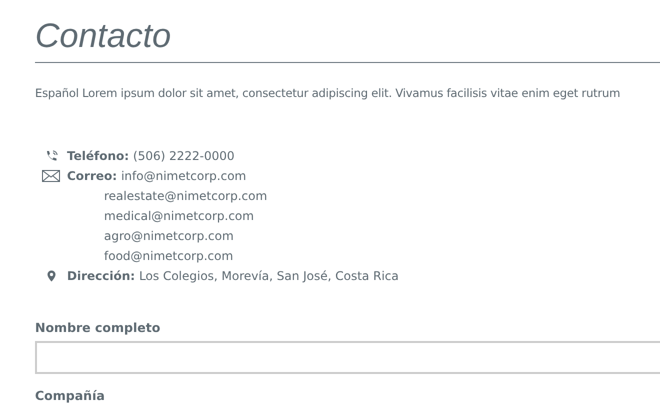 This screenshot has width=660, height=412. What do you see at coordinates (179, 217) in the screenshot?
I see `contact-value: medical@nimetcorp.com` at bounding box center [179, 217].